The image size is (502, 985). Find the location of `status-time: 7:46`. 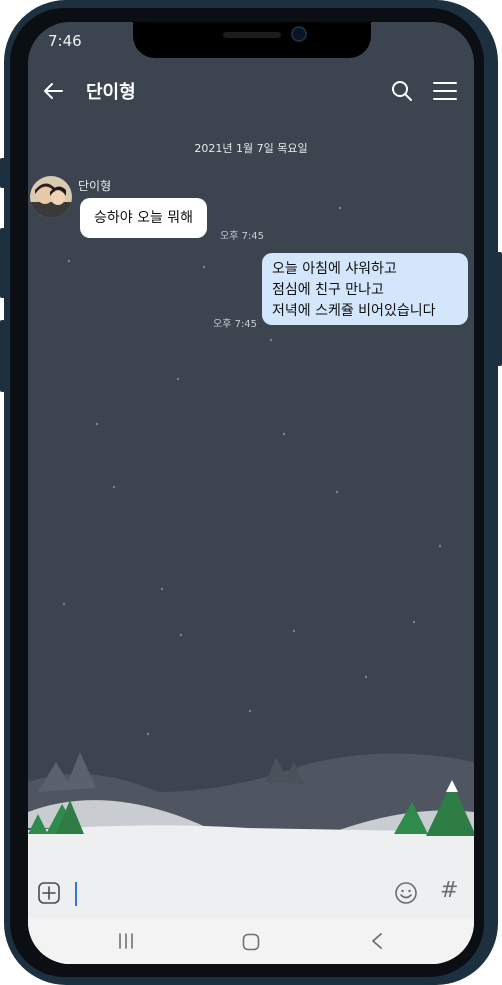

status-time: 7:46 is located at coordinates (65, 41).